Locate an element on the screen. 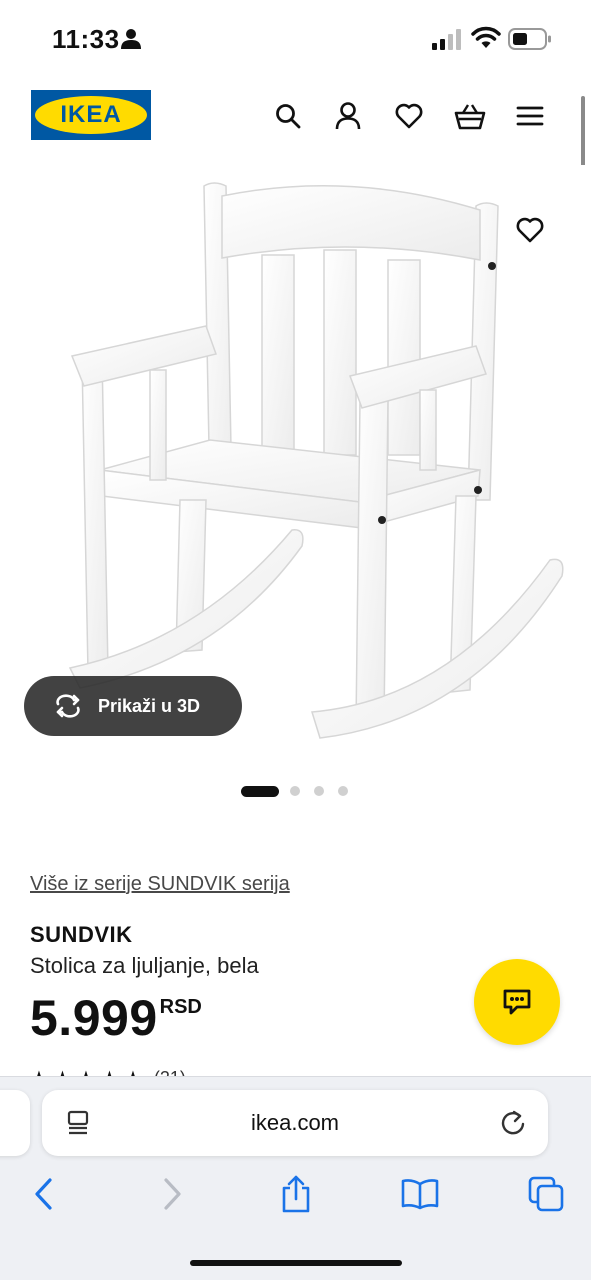 This screenshot has height=1280, width=591. home-indicator is located at coordinates (296, 1263).